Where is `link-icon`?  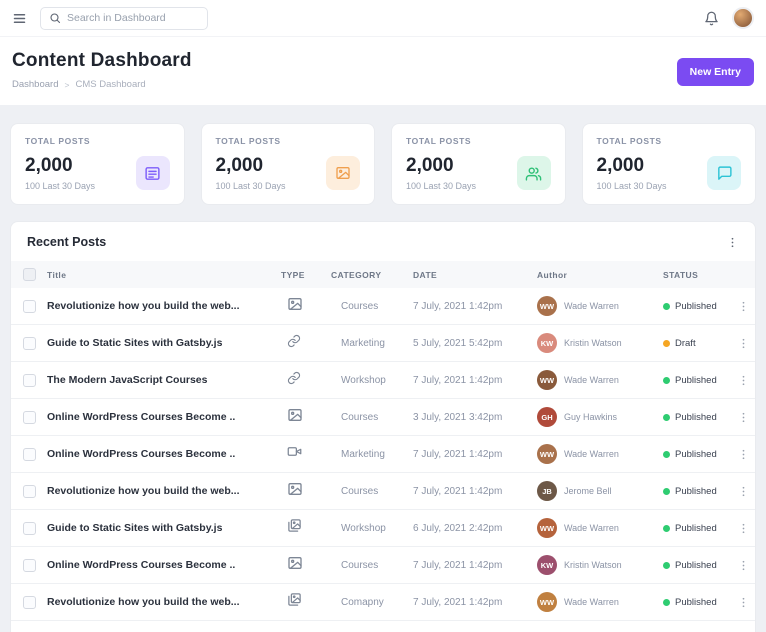
link-icon is located at coordinates (294, 343).